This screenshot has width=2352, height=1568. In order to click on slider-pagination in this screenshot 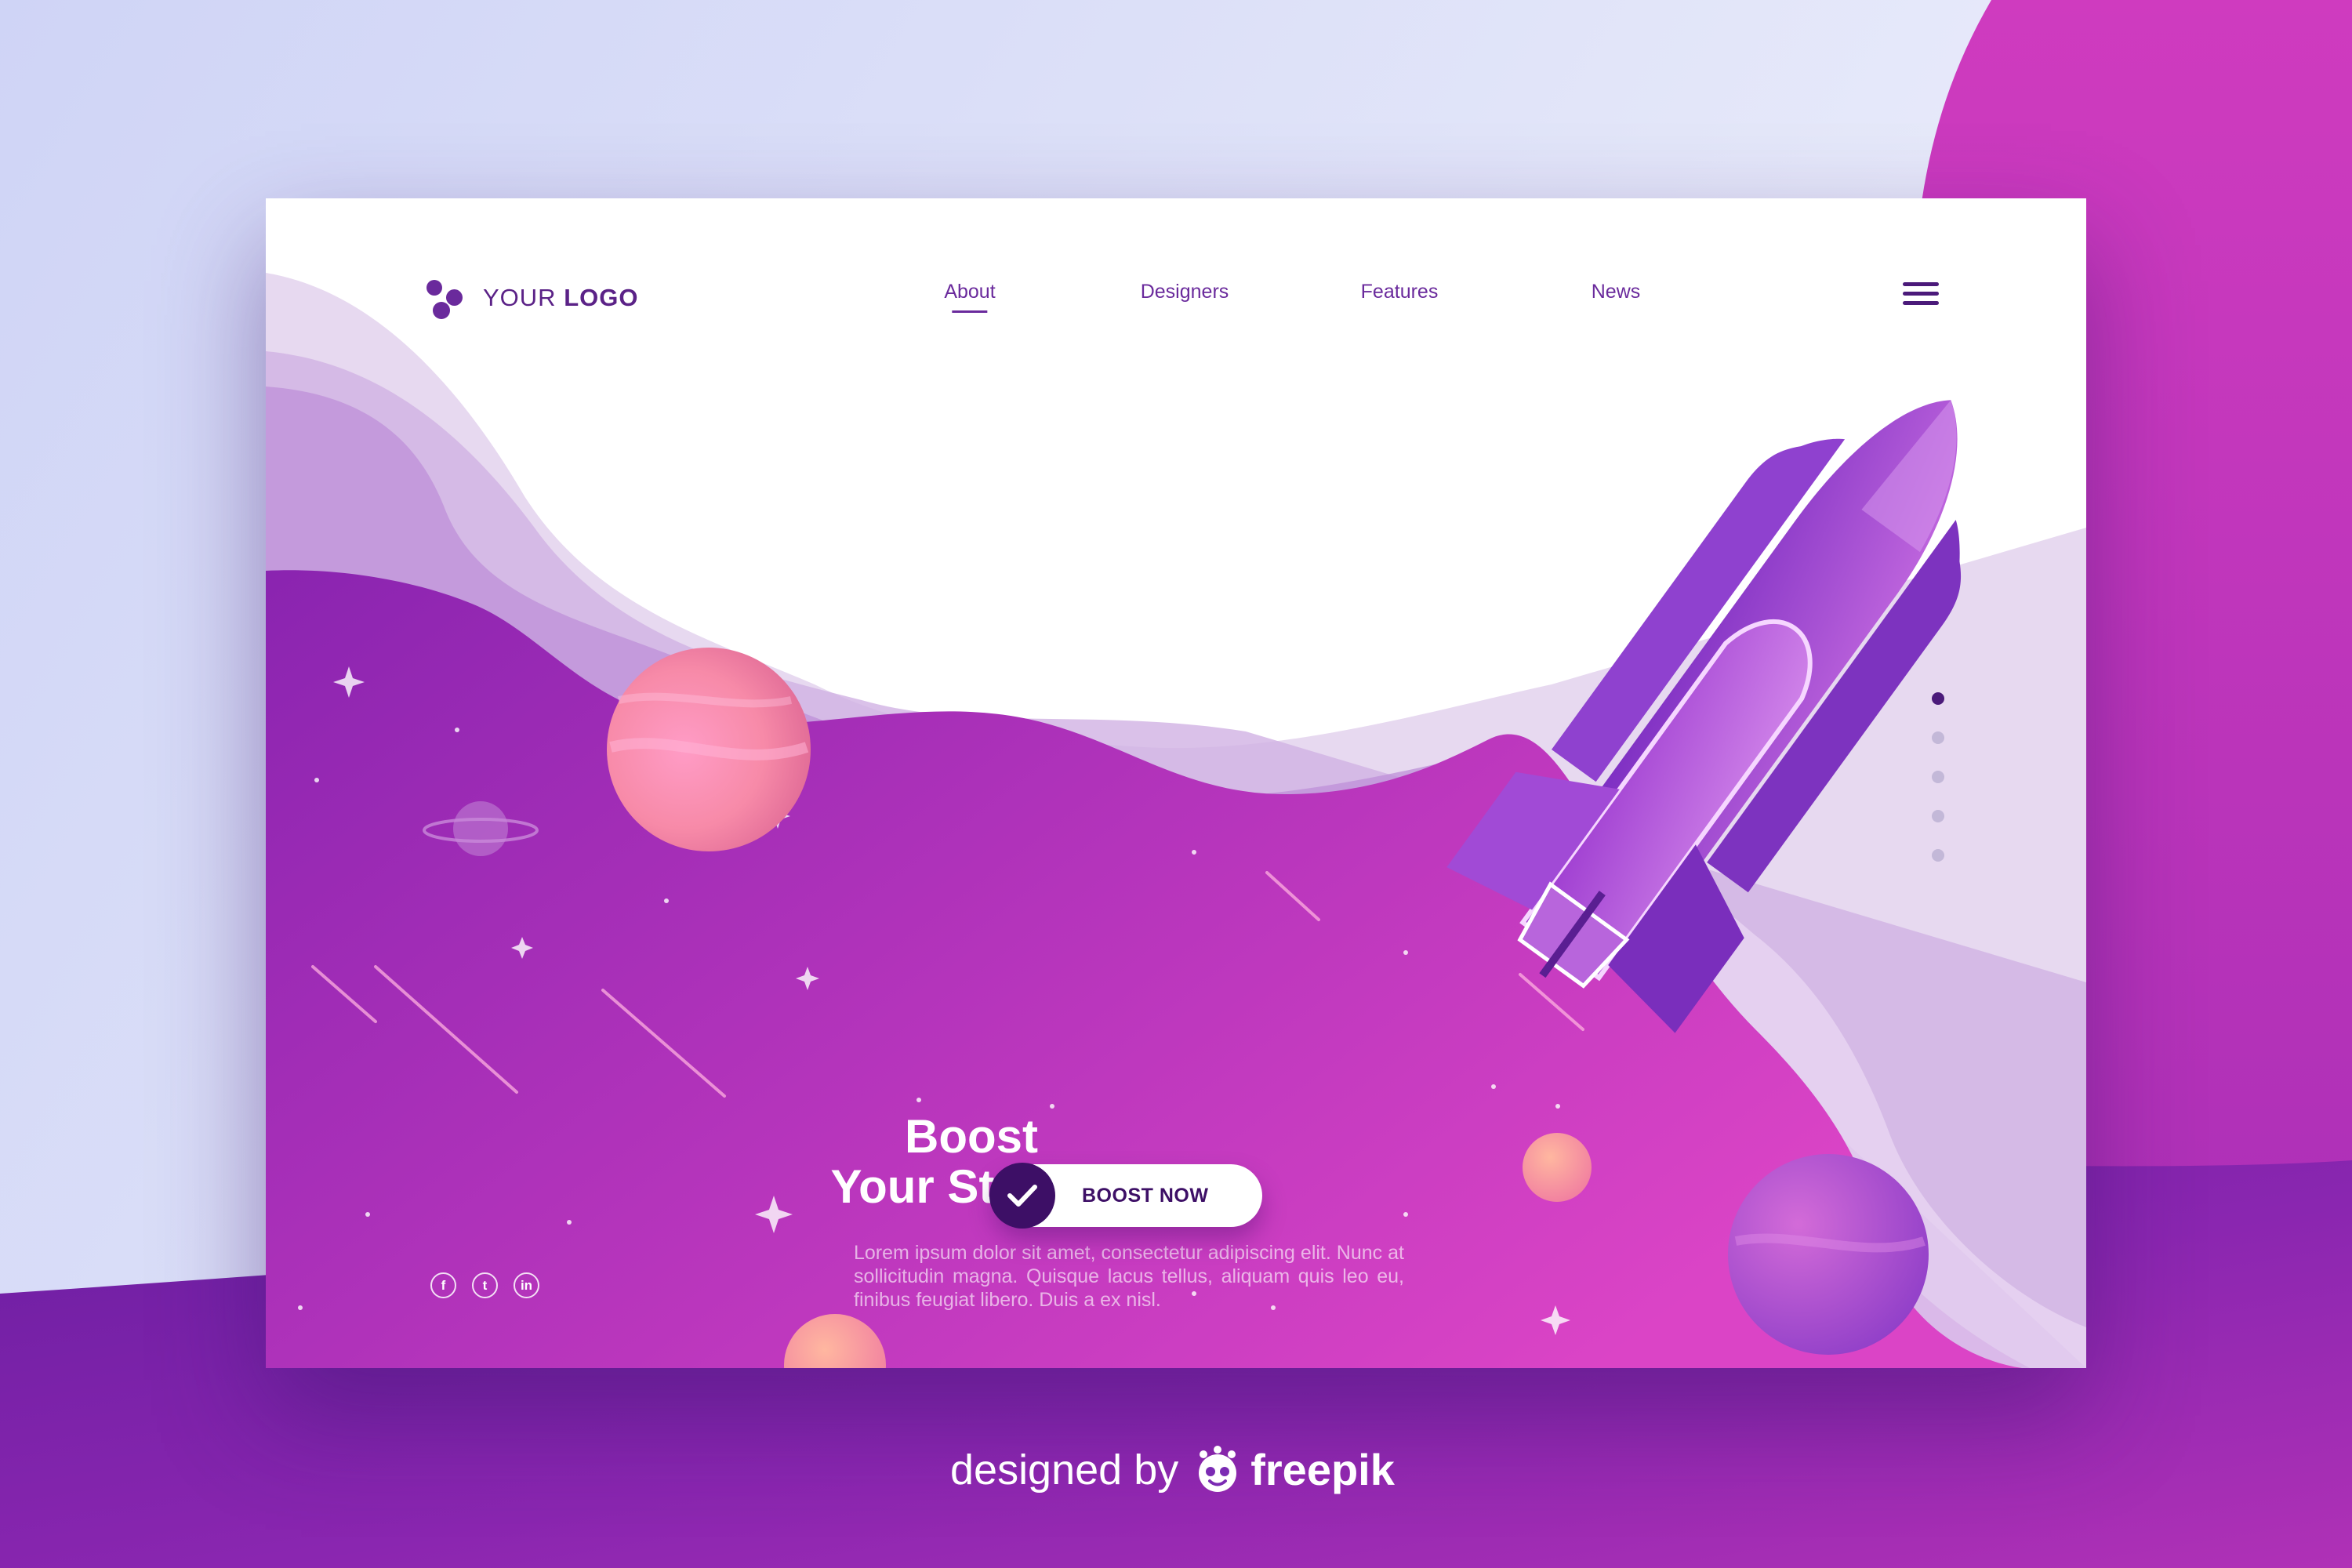, I will do `click(1938, 790)`.